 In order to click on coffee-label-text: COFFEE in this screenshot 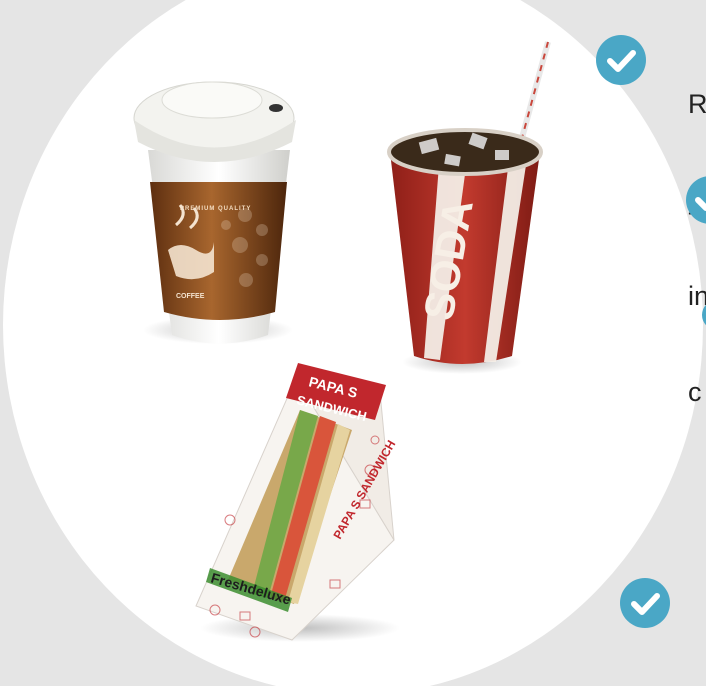, I will do `click(190, 296)`.